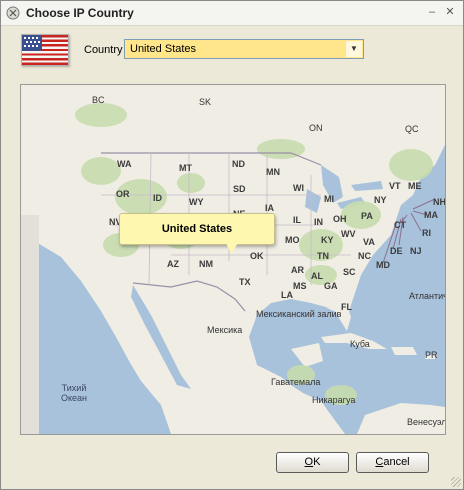 This screenshot has width=464, height=490. Describe the element at coordinates (245, 282) in the screenshot. I see `map-state-tx: TX` at that location.